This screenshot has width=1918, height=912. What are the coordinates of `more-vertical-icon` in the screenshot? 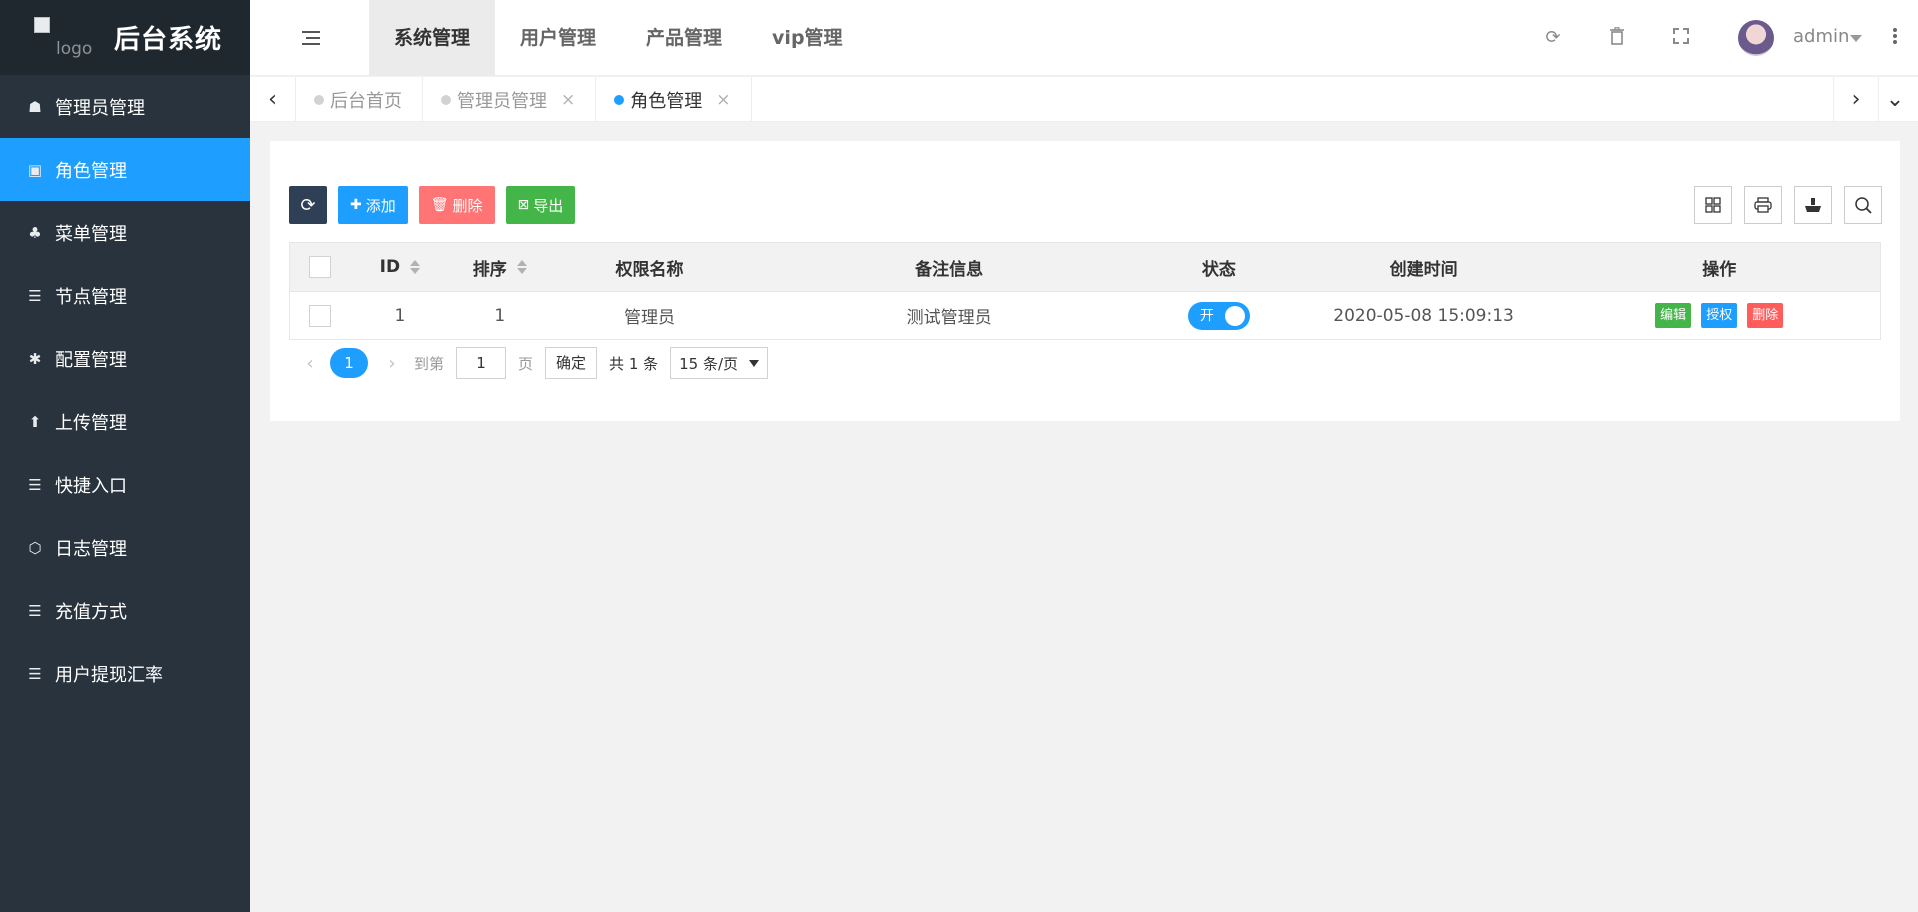 It's located at (1895, 37).